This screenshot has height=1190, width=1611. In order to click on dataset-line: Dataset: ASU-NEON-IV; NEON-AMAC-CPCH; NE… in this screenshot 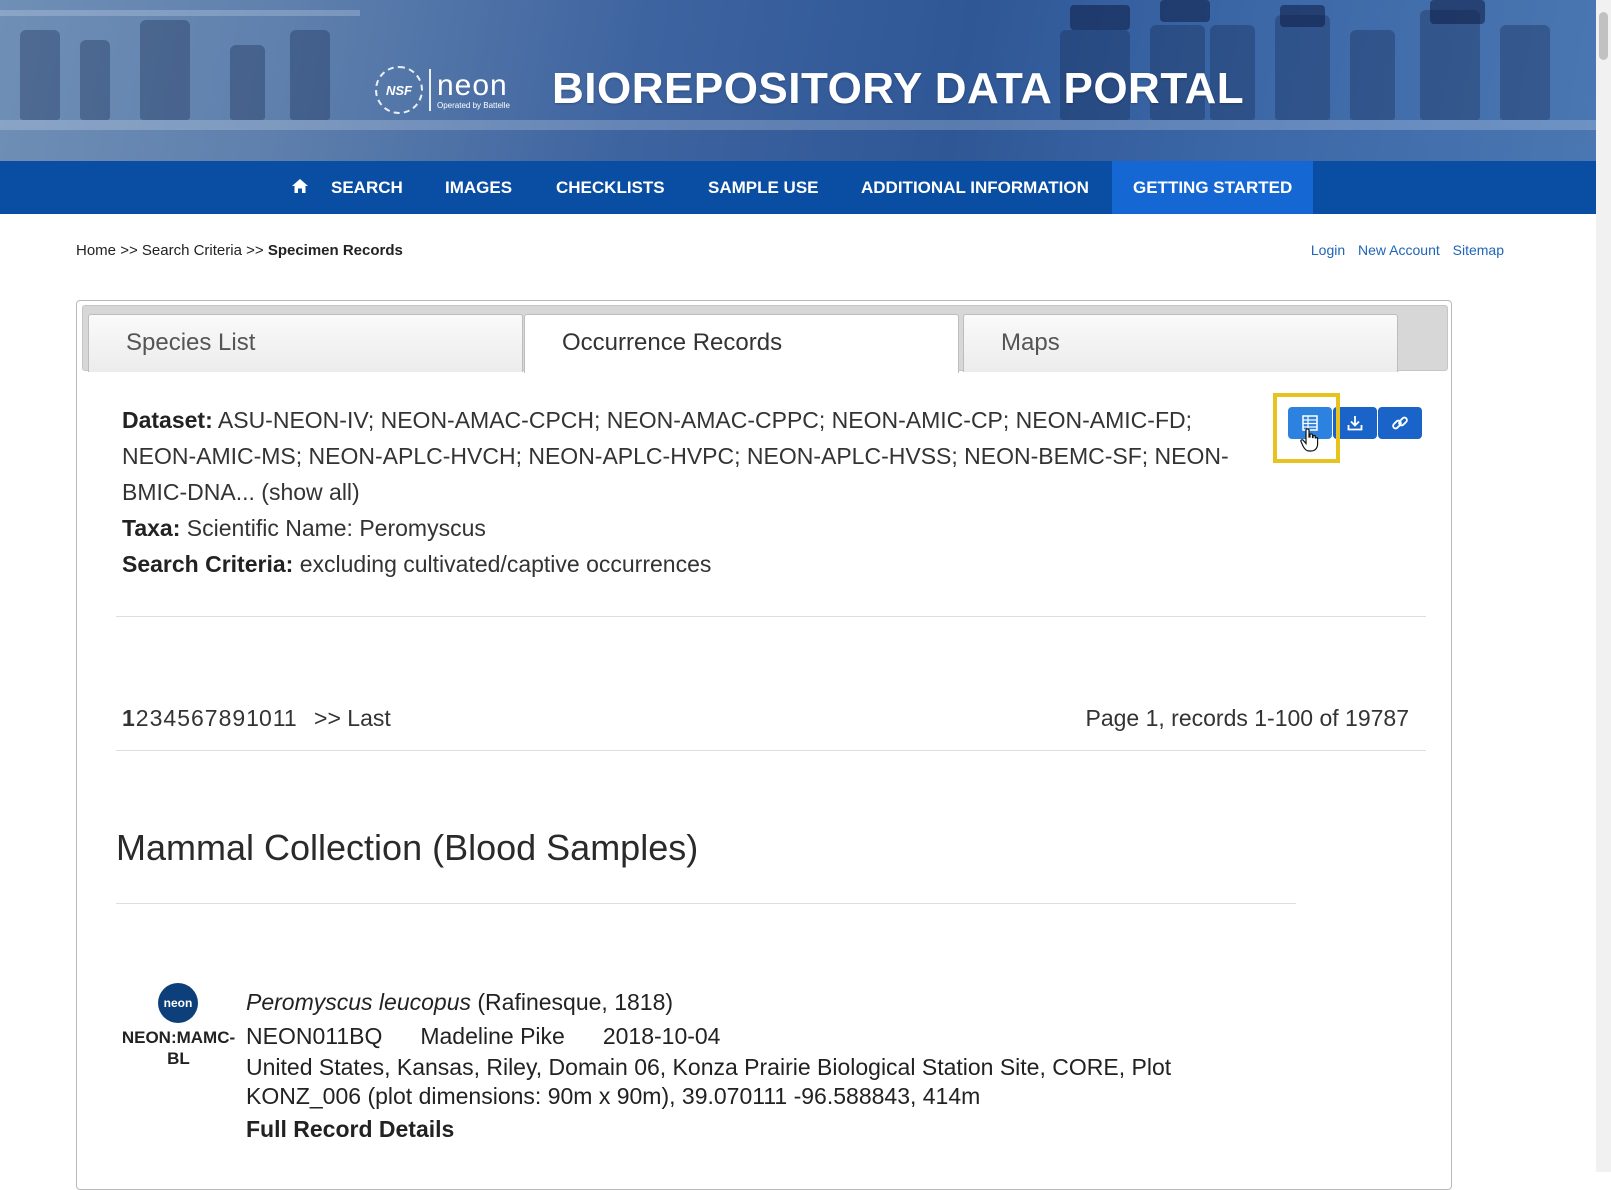, I will do `click(697, 456)`.